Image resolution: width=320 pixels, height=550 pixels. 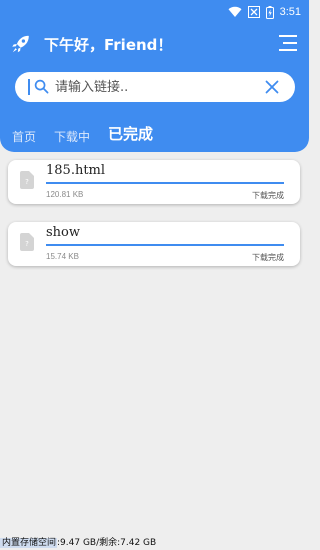 I want to click on tab-completed: 已完成, so click(x=130, y=133).